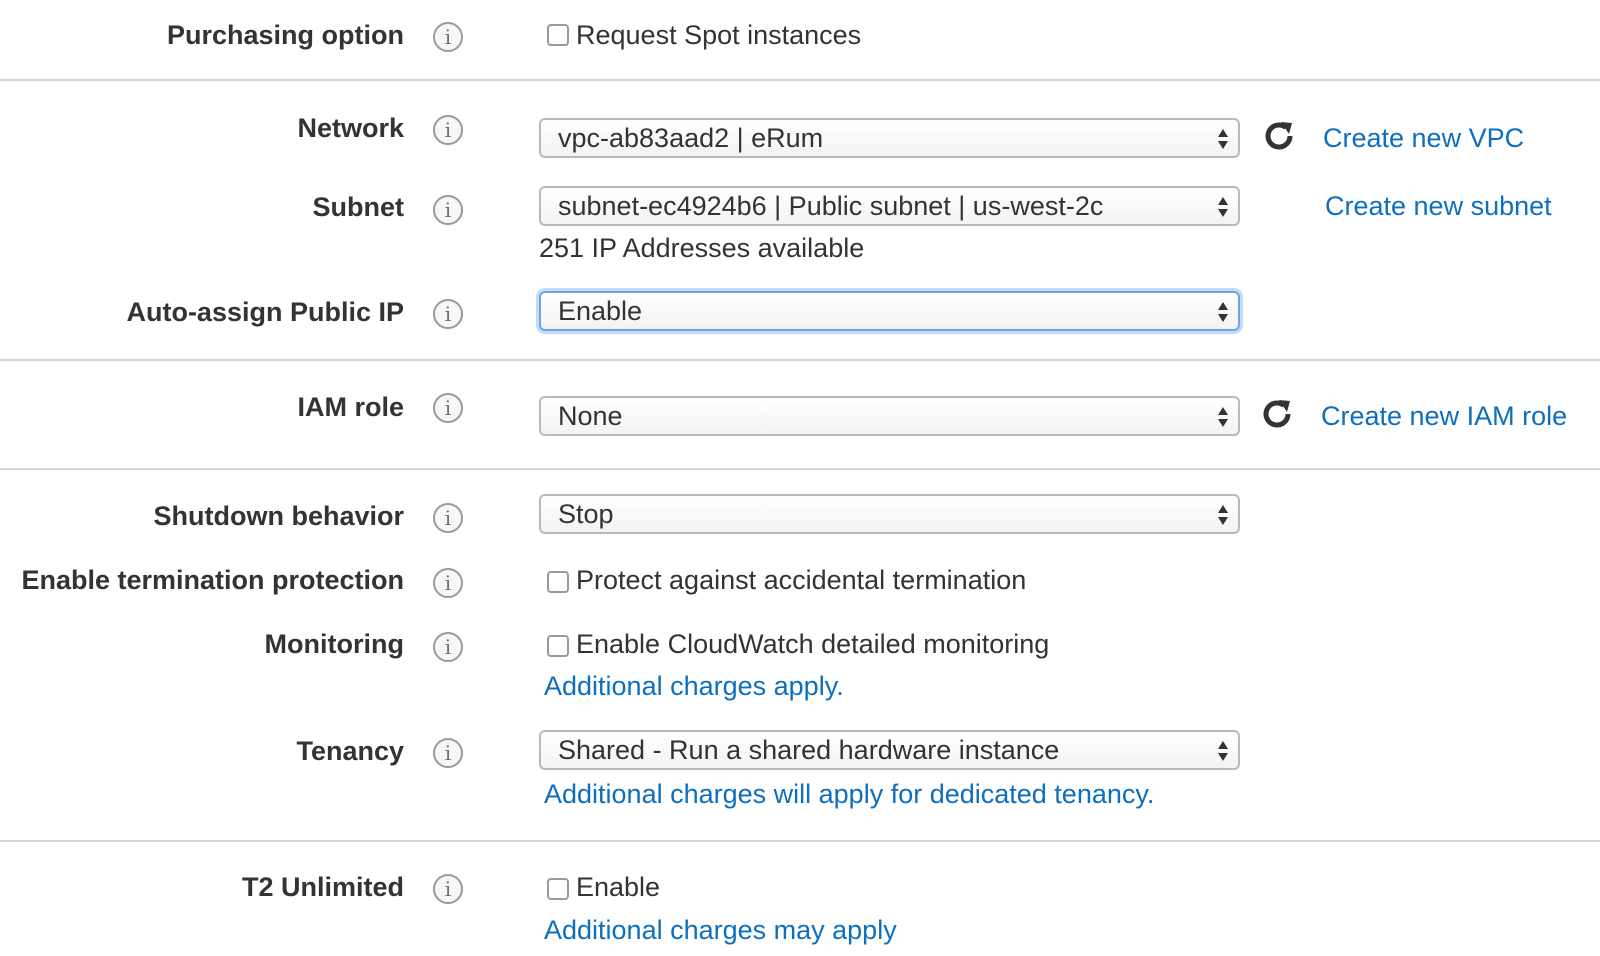 The height and width of the screenshot is (956, 1600). What do you see at coordinates (1444, 416) in the screenshot?
I see `create-iam-role-link: Create new IAM role` at bounding box center [1444, 416].